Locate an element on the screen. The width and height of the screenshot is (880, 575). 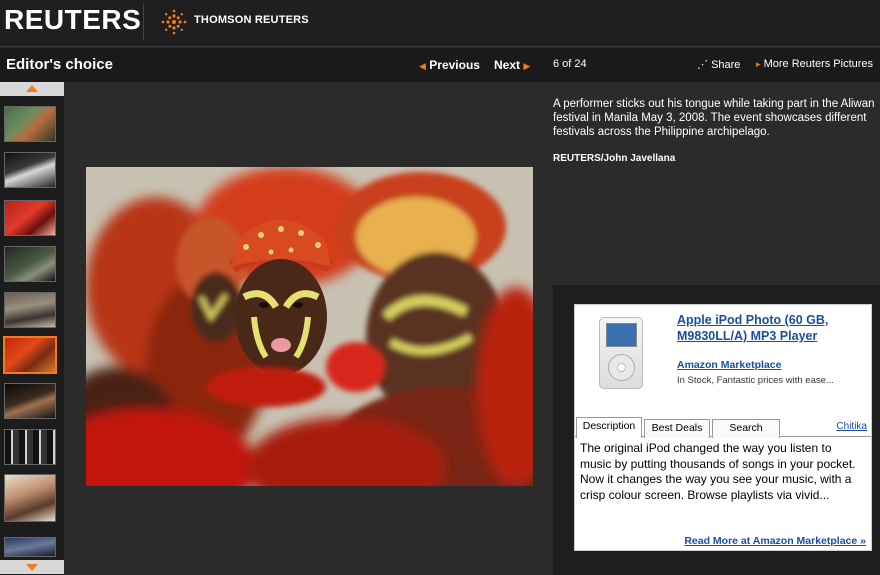
arrow-down-icon is located at coordinates (32, 567).